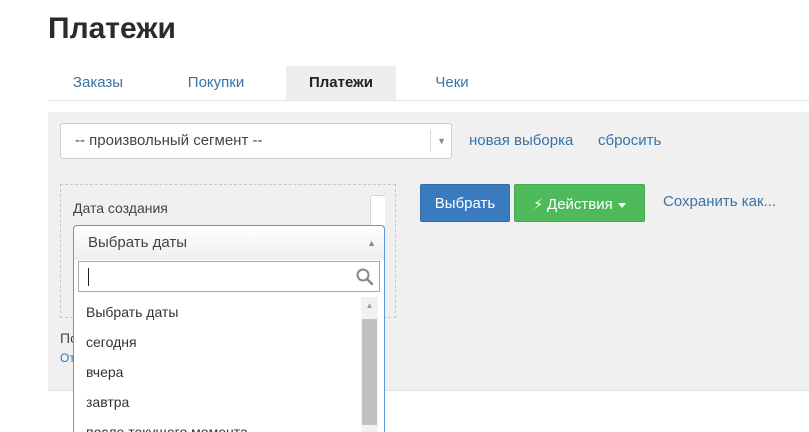  I want to click on tab-orders: Заказы, so click(98, 83).